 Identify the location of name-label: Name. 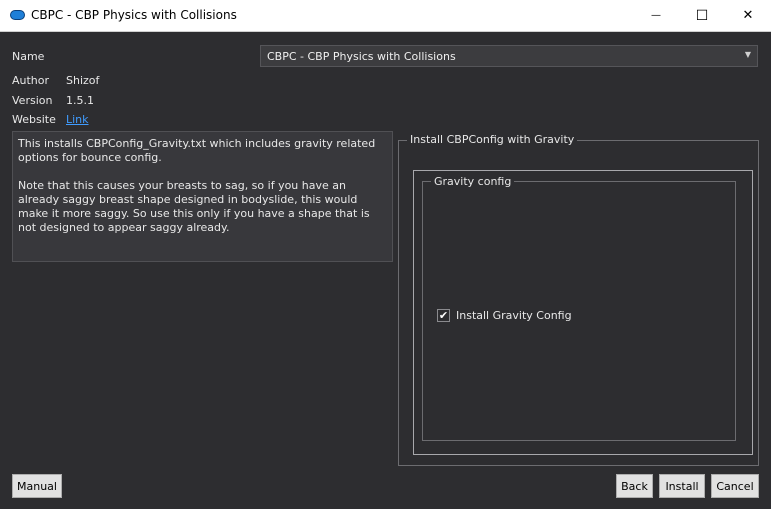
(28, 56).